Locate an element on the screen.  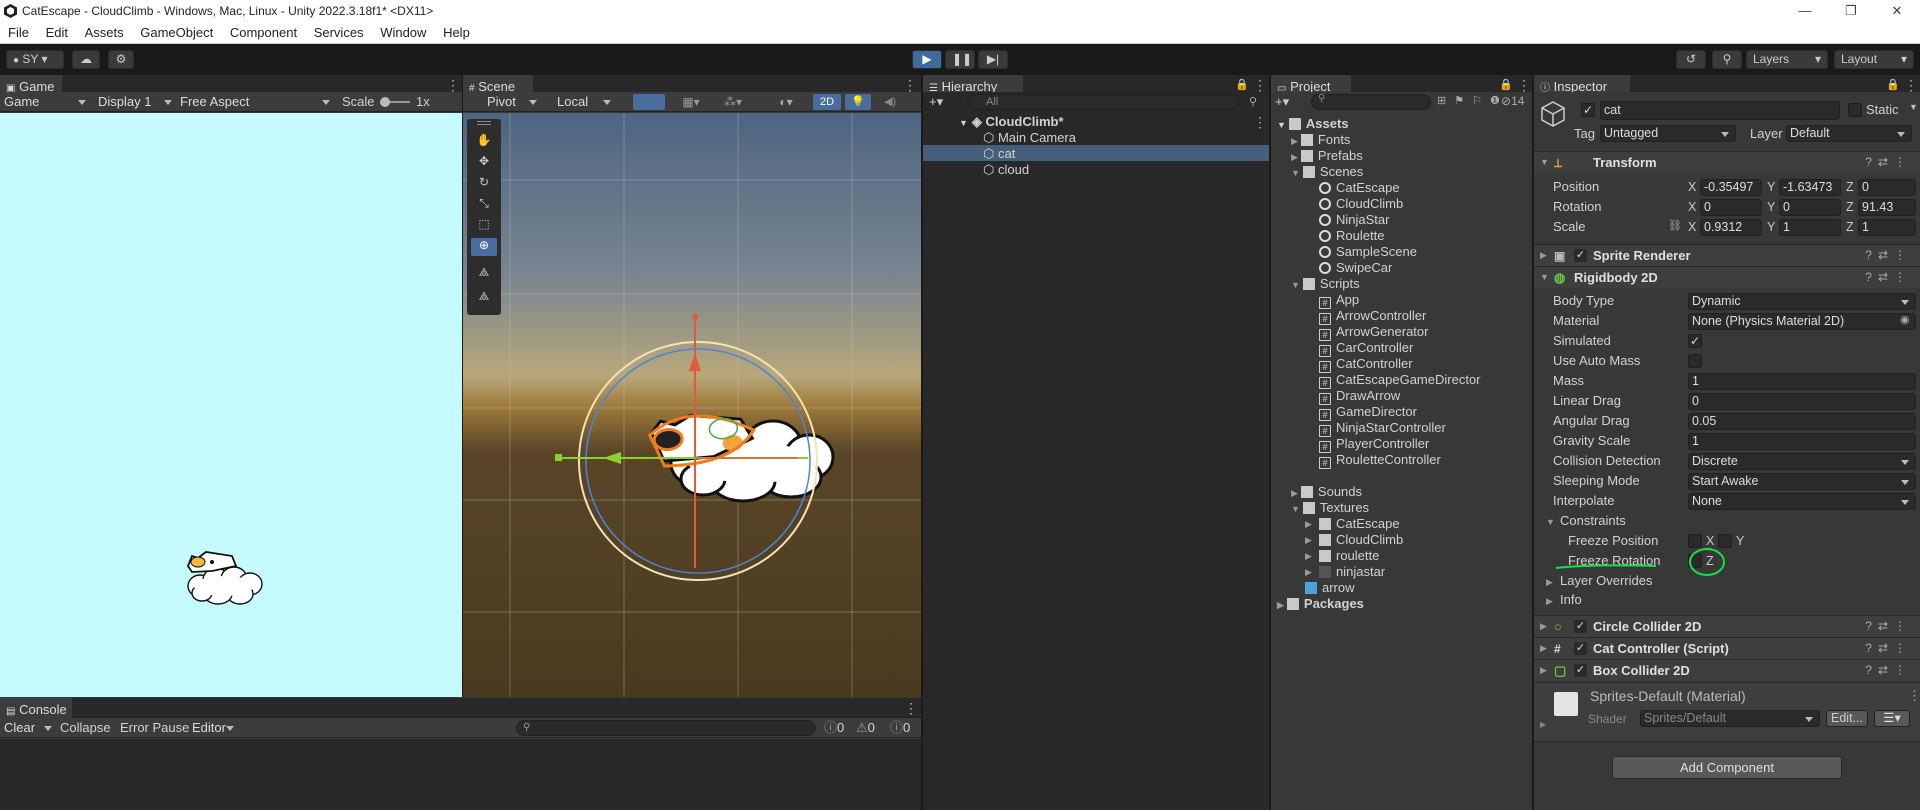
scene-asset: CloudClimb is located at coordinates (1361, 204).